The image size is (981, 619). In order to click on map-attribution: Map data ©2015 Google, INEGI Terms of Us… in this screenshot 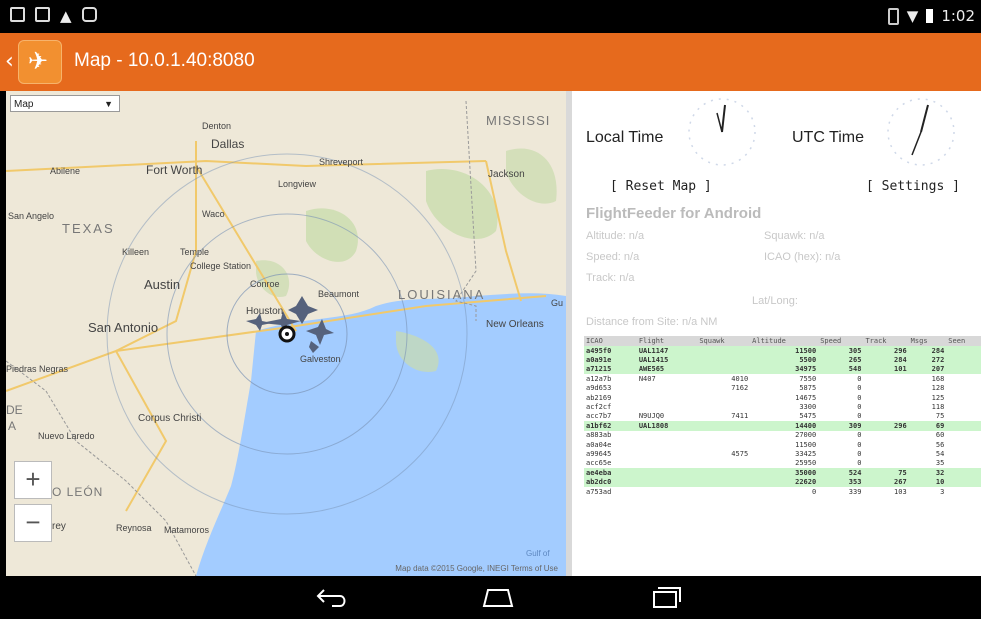, I will do `click(476, 568)`.